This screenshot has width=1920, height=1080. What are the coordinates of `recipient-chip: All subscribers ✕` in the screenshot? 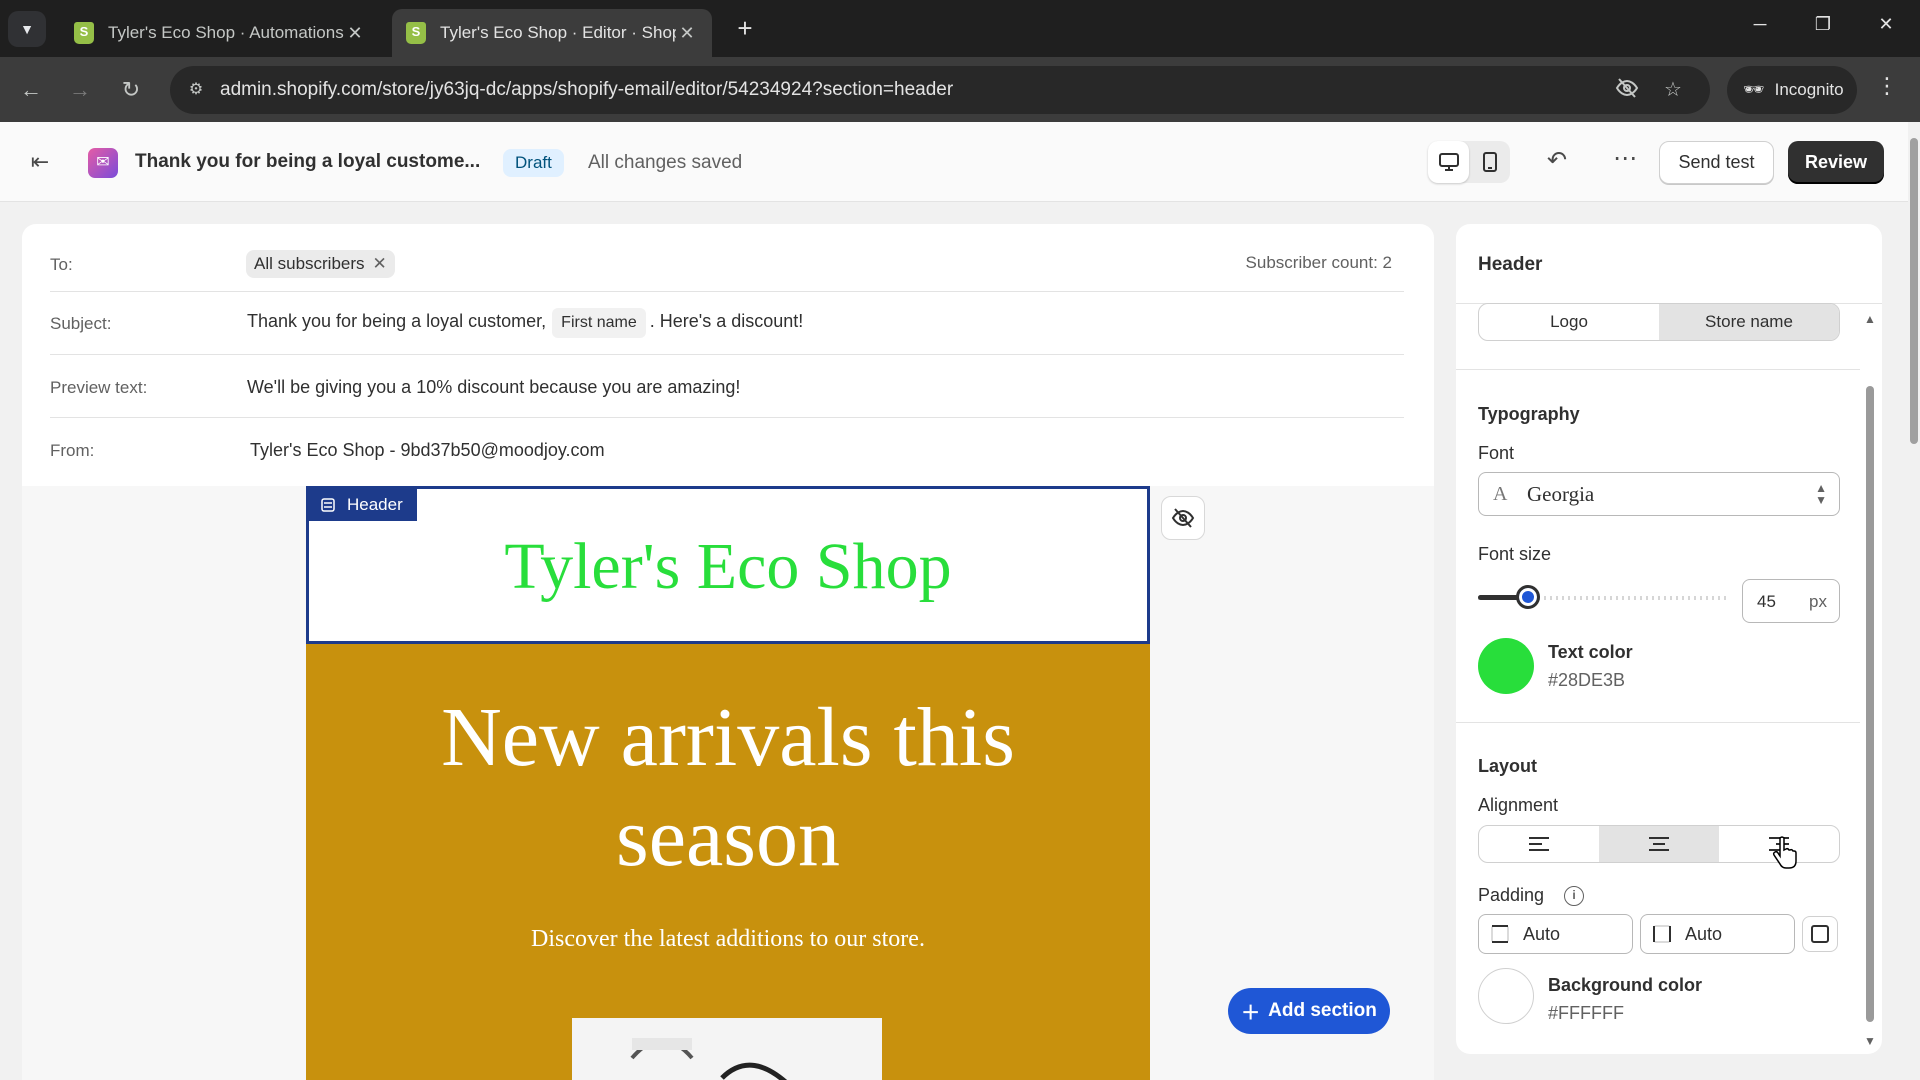 It's located at (320, 264).